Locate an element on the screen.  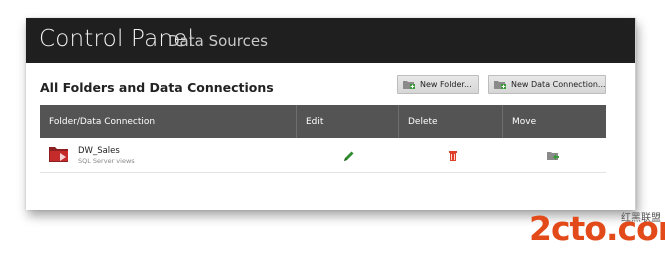
pencil-icon is located at coordinates (349, 155).